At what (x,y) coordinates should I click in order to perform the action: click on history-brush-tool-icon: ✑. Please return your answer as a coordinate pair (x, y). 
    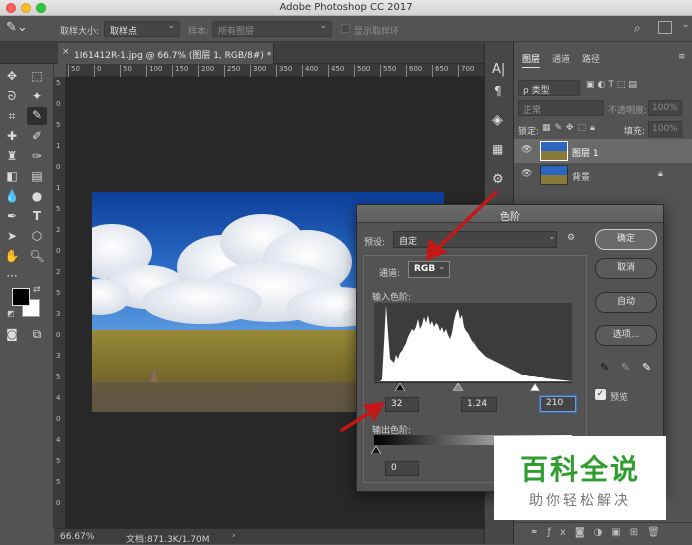
    Looking at the image, I should click on (37, 156).